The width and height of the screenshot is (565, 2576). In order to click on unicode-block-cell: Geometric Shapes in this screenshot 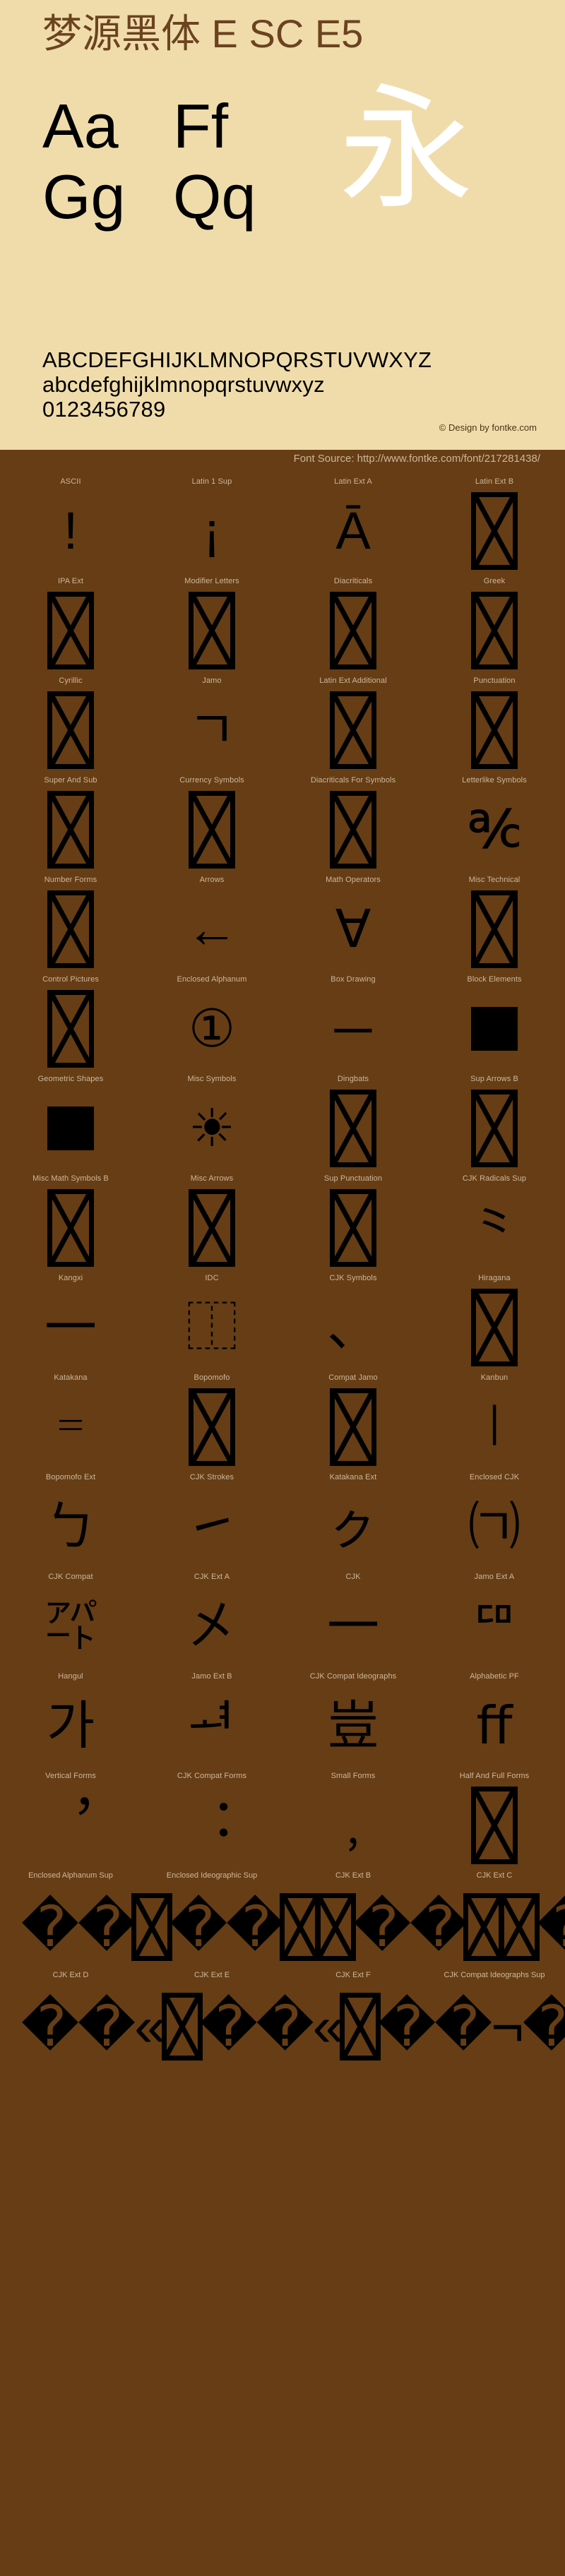, I will do `click(70, 1124)`.